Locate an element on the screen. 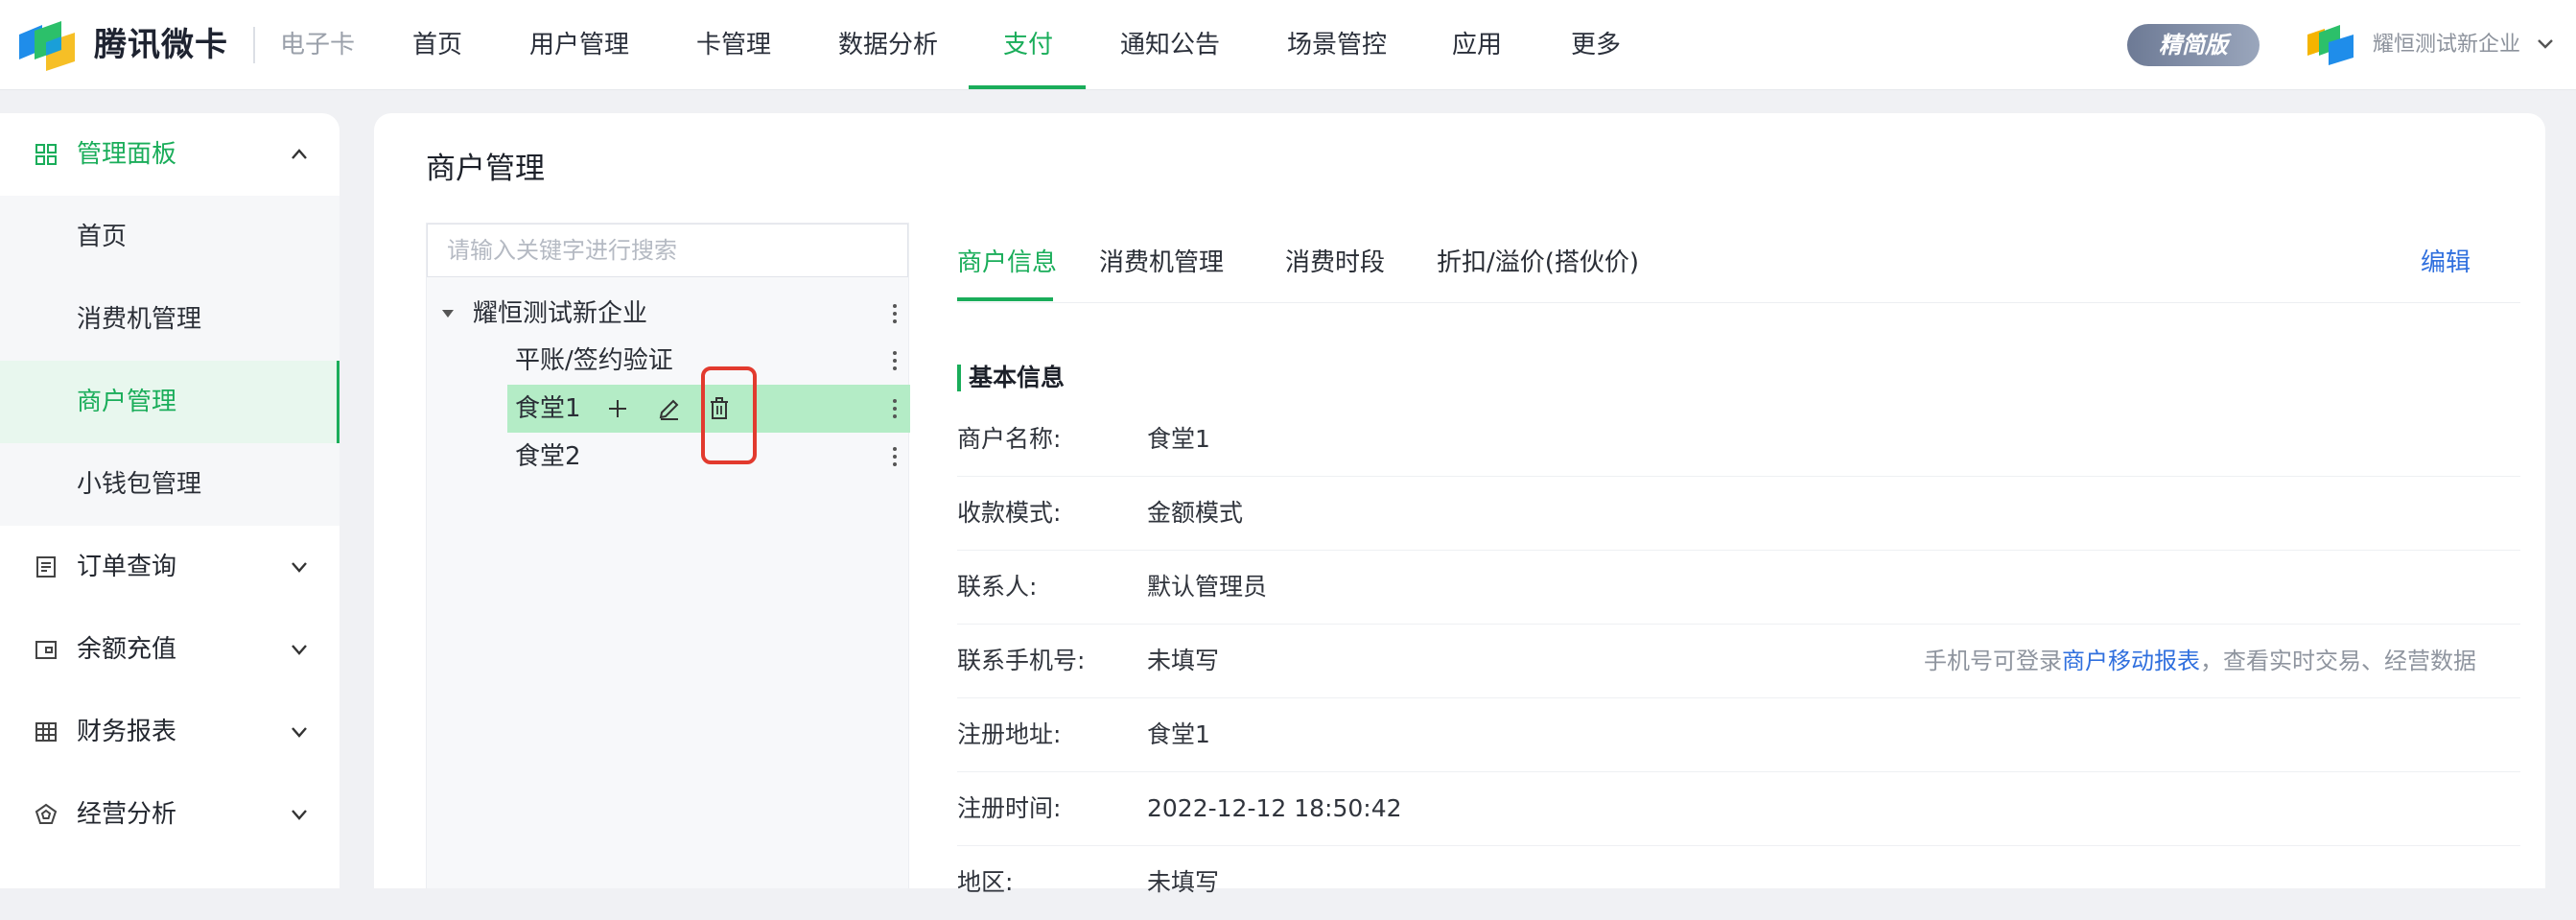 This screenshot has height=920, width=2576. nav-card-management: 卡管理 is located at coordinates (733, 45).